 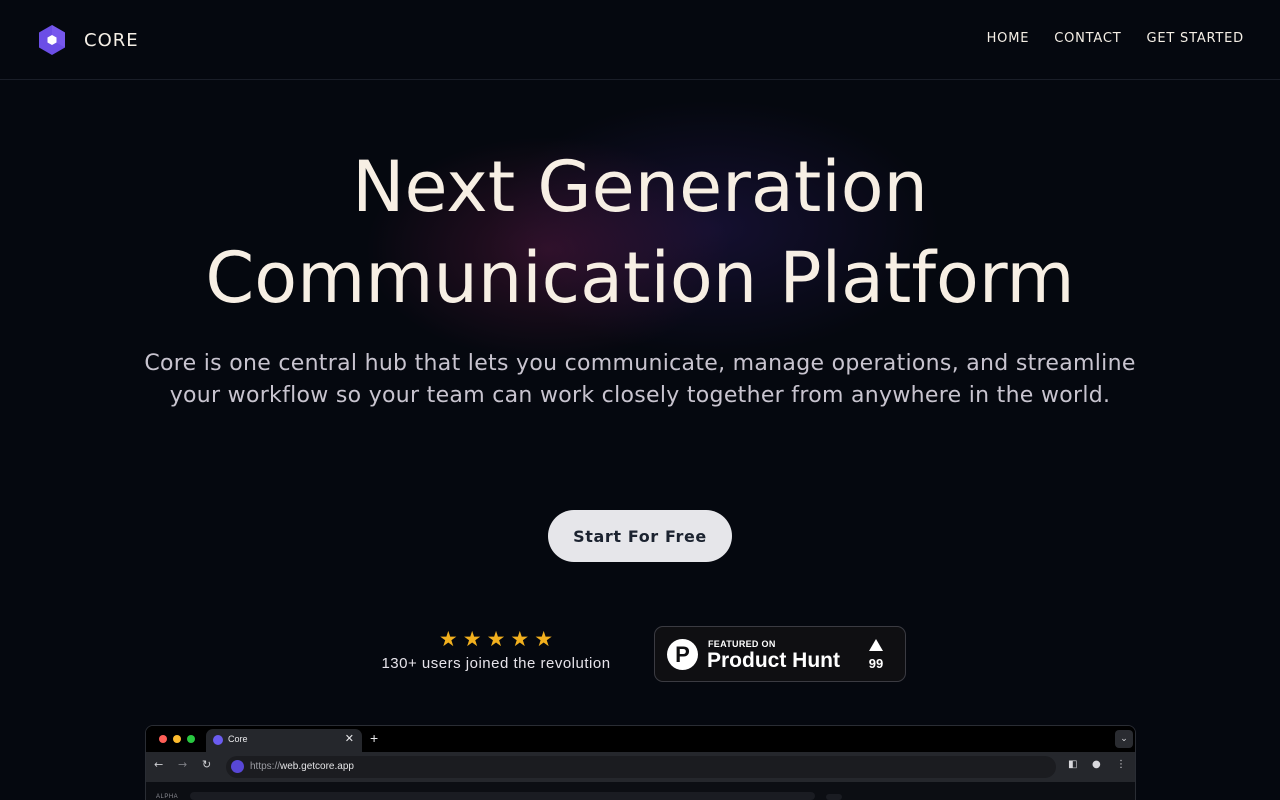 I want to click on alpha-label: ALPHA, so click(x=167, y=797).